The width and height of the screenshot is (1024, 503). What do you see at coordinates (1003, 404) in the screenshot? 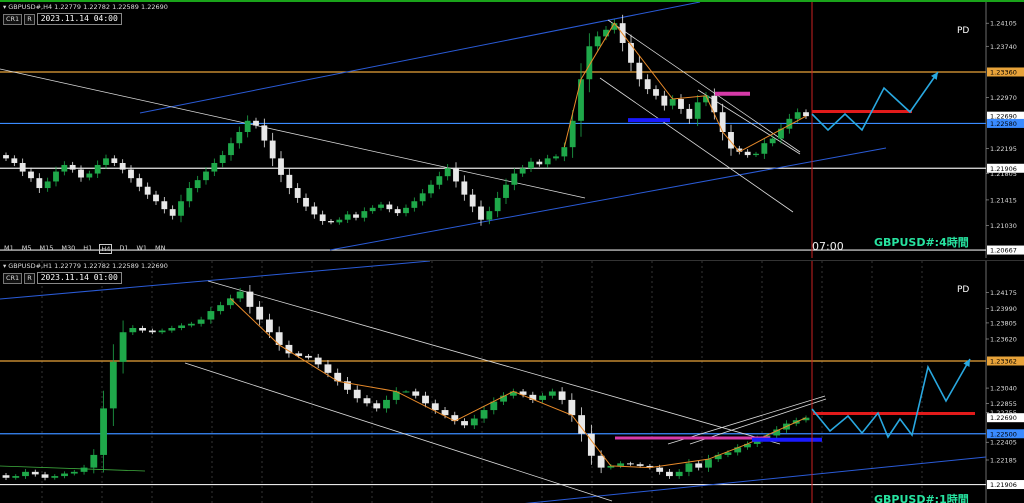
I see `price-axis-label: 1.22855` at bounding box center [1003, 404].